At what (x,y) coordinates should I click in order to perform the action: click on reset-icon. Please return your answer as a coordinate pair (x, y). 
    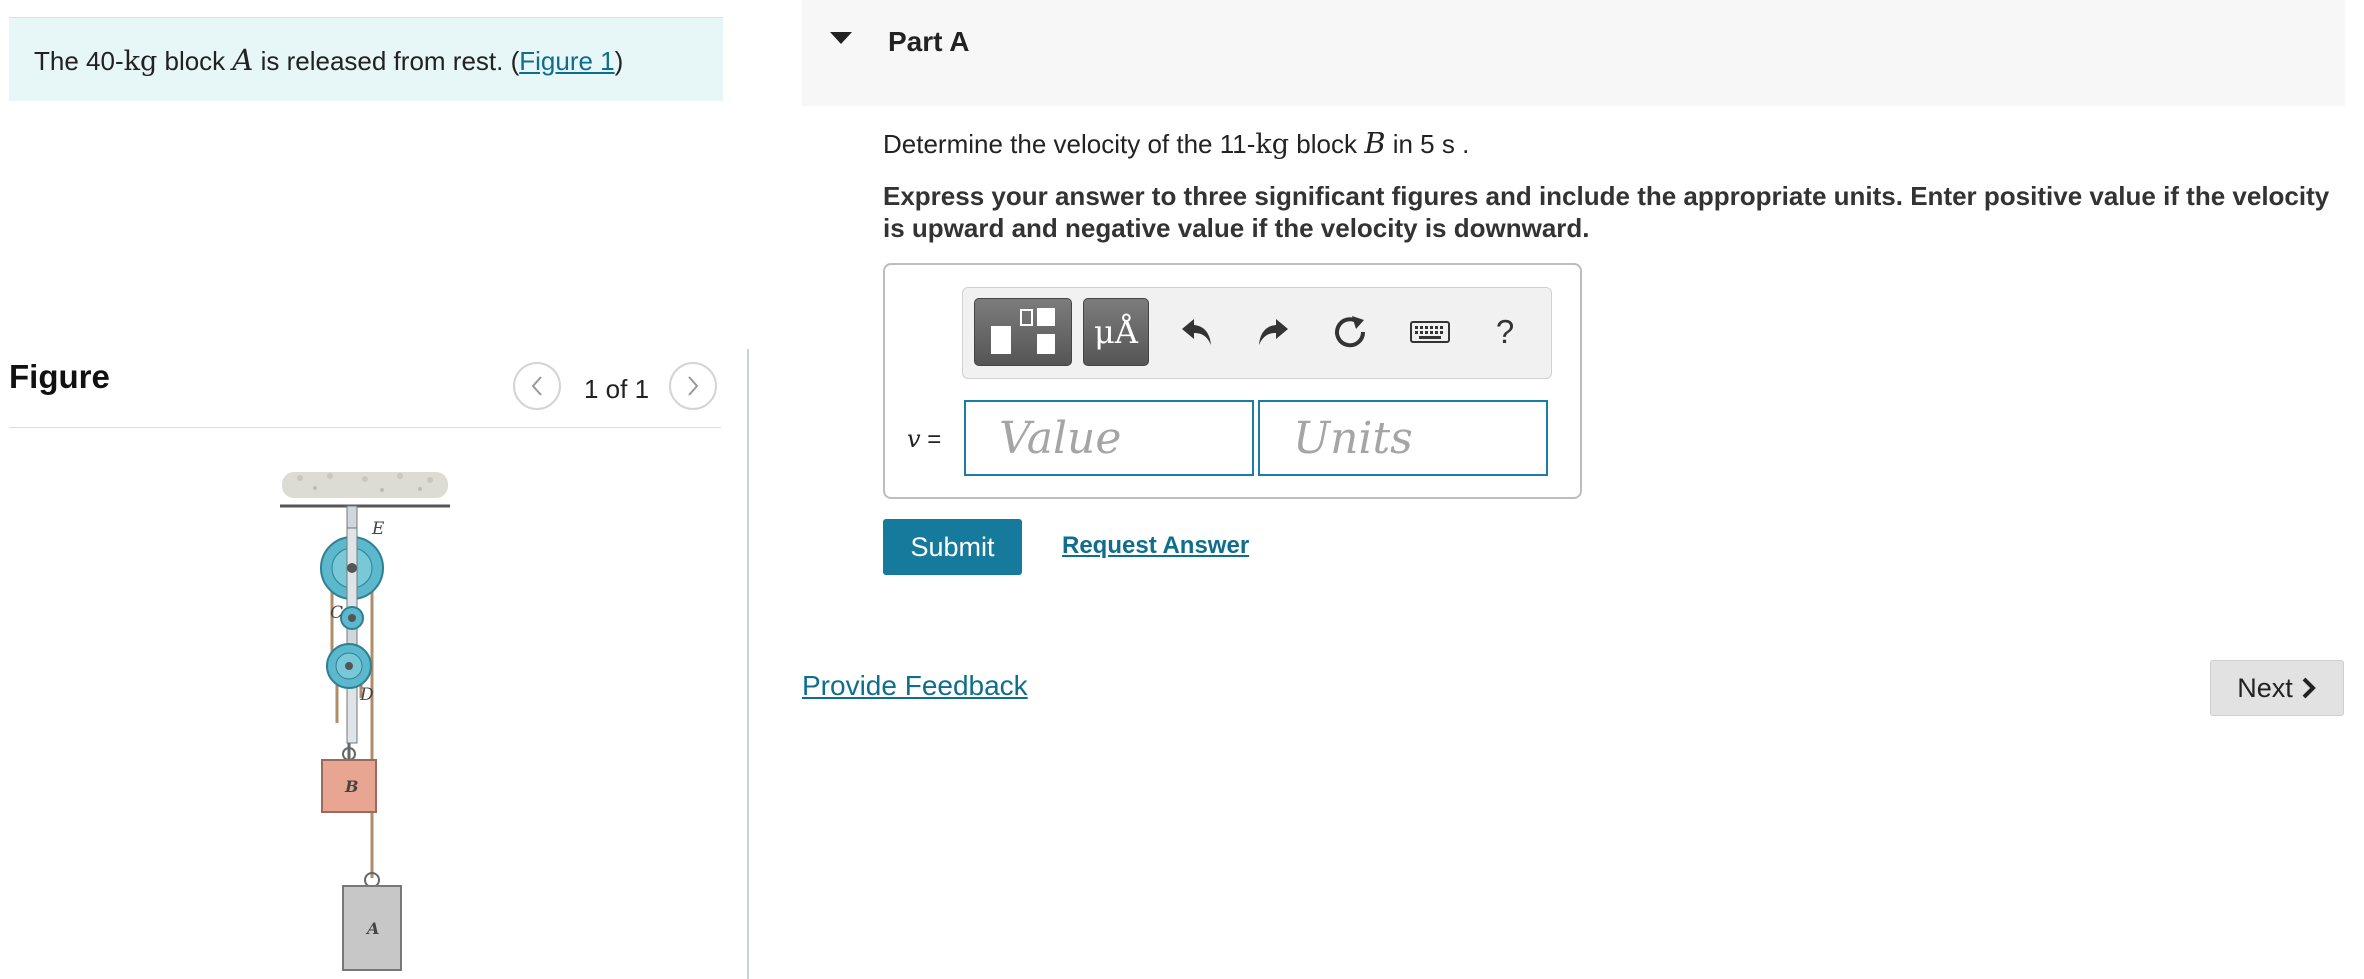
    Looking at the image, I should click on (1350, 332).